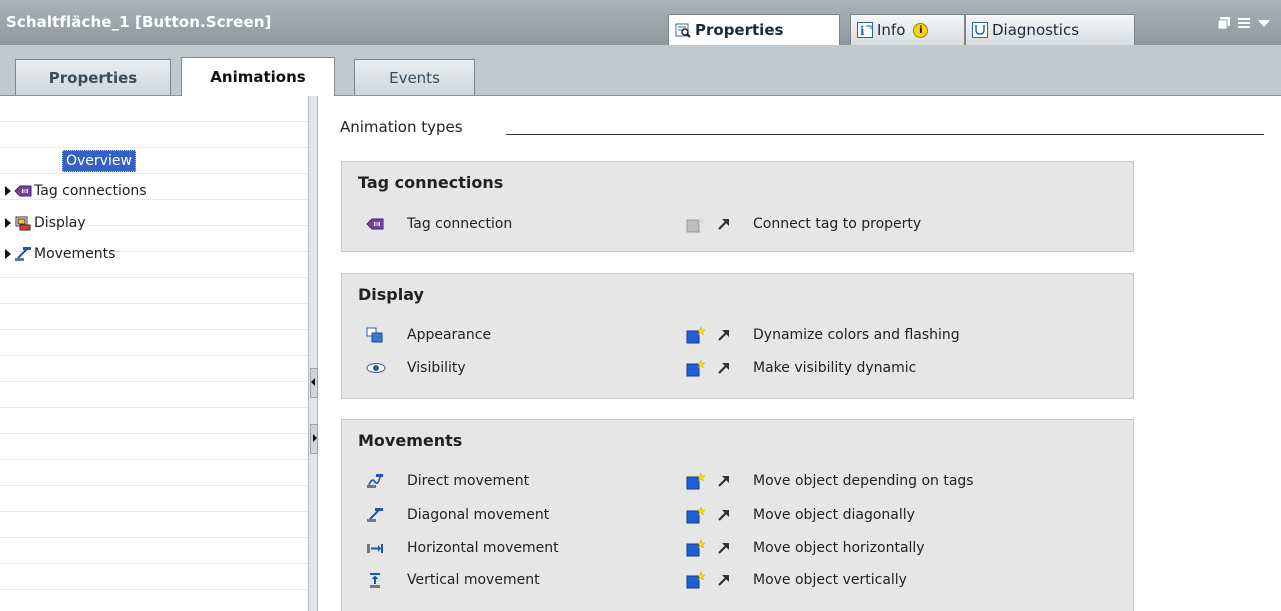 The image size is (1281, 611). I want to click on tab-properties-inspector: Properties, so click(754, 29).